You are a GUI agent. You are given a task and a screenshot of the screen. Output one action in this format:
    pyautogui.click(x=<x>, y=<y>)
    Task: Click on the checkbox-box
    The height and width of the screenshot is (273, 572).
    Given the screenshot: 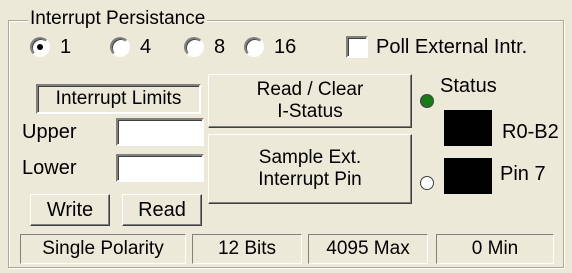 What is the action you would take?
    pyautogui.click(x=357, y=47)
    